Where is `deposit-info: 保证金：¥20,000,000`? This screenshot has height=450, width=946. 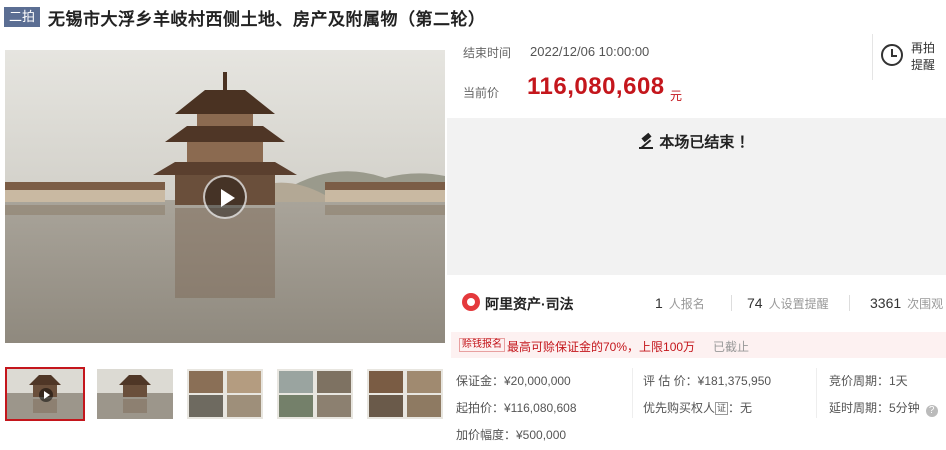 deposit-info: 保证金：¥20,000,000 is located at coordinates (513, 381).